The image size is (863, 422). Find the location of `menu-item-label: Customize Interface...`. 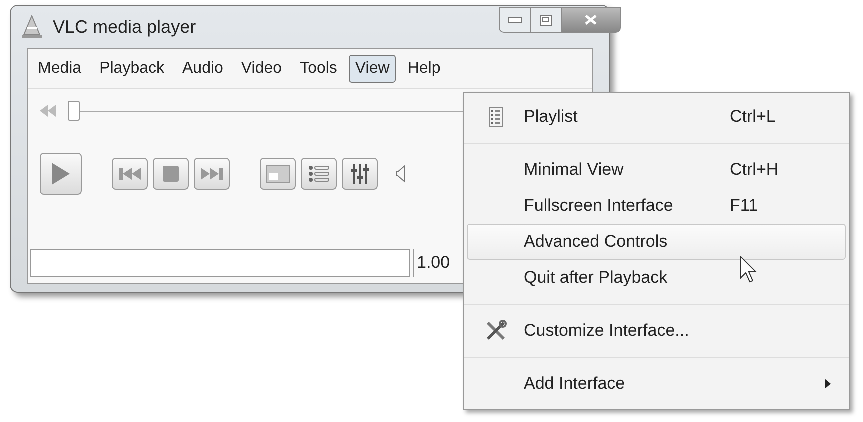

menu-item-label: Customize Interface... is located at coordinates (607, 331).